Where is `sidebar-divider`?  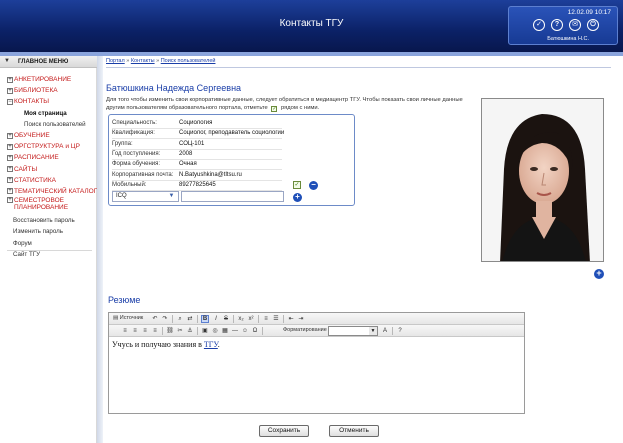
sidebar-divider is located at coordinates (49, 250).